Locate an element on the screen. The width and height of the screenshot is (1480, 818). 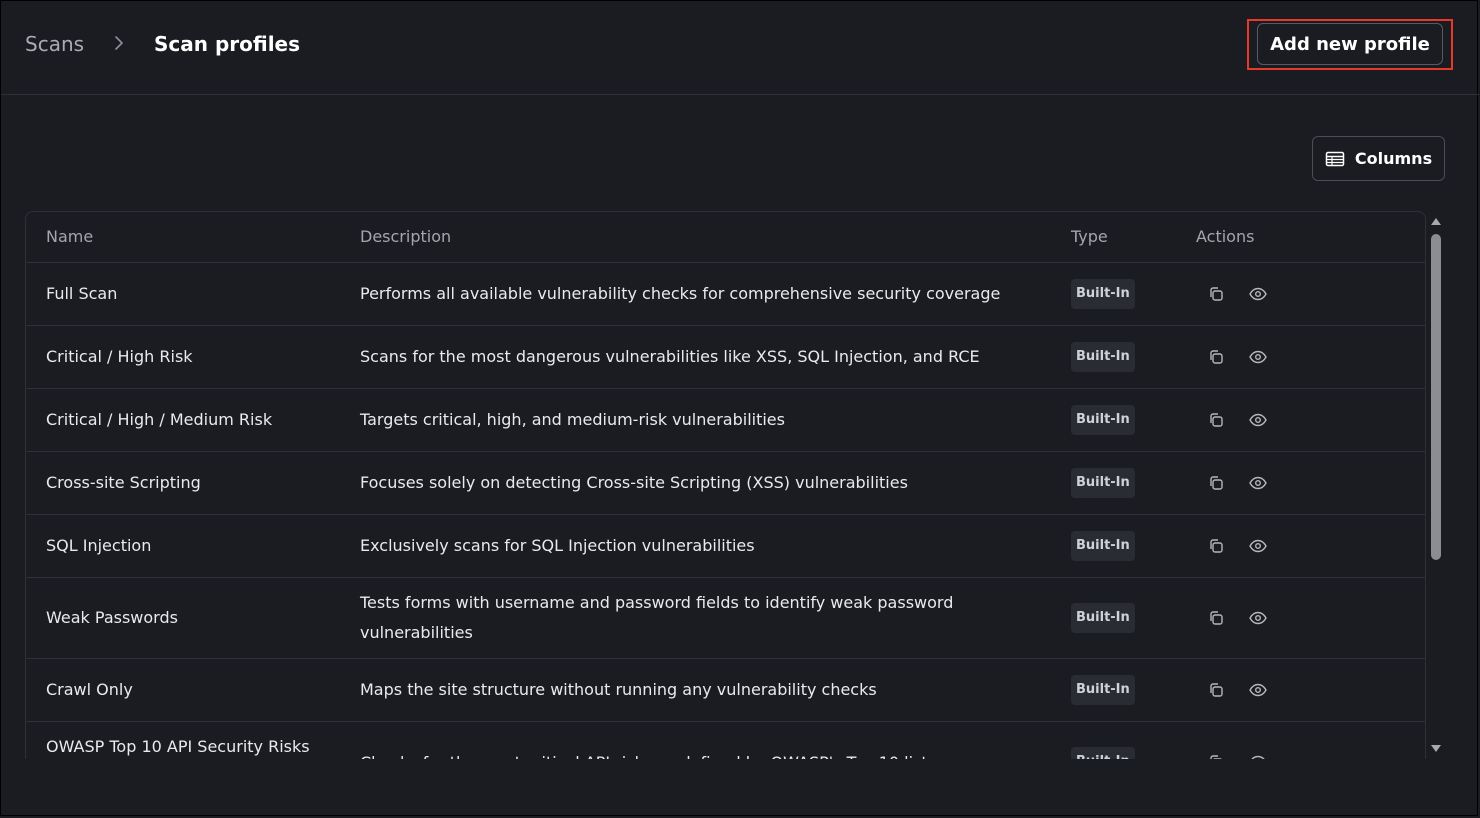
profile-name: Critical / High Risk is located at coordinates (119, 356).